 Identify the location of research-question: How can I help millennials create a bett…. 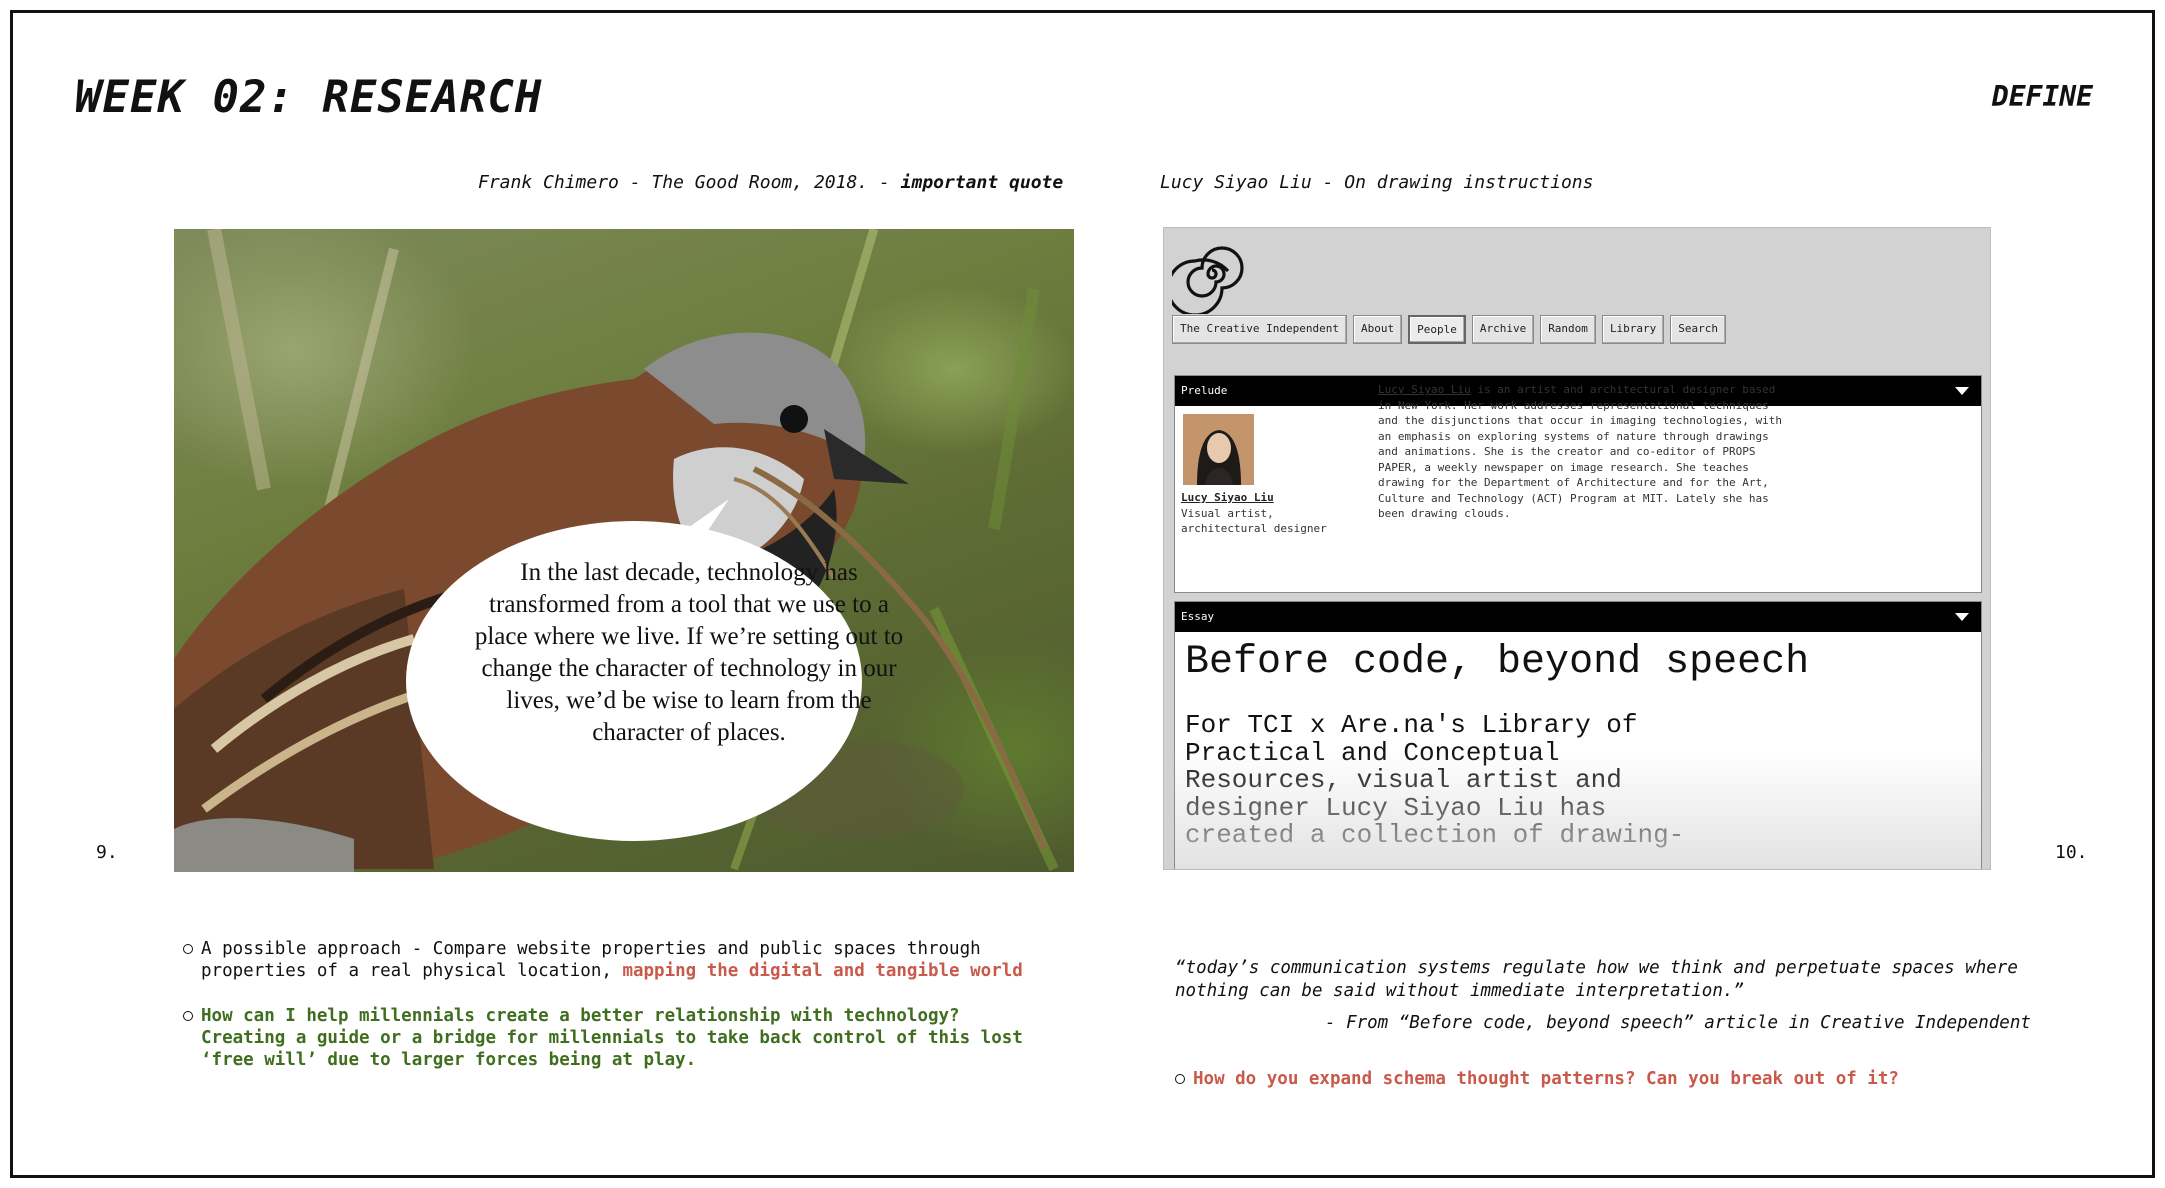
(612, 1038).